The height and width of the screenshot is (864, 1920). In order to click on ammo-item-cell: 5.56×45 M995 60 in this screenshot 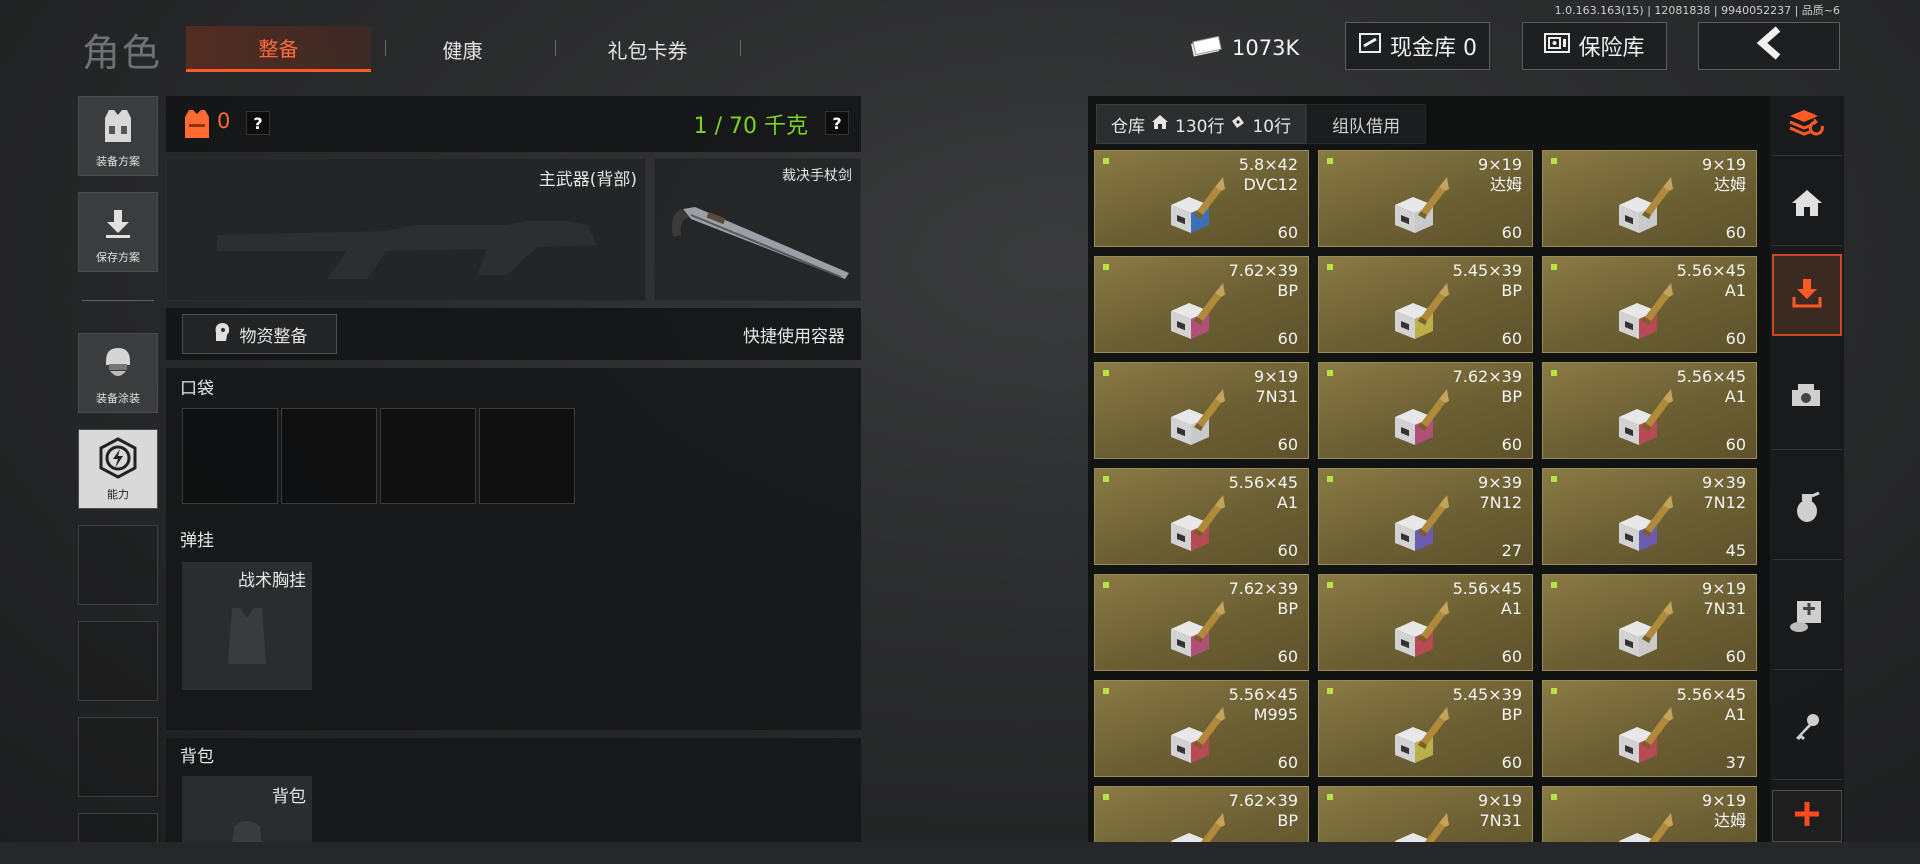, I will do `click(1201, 728)`.